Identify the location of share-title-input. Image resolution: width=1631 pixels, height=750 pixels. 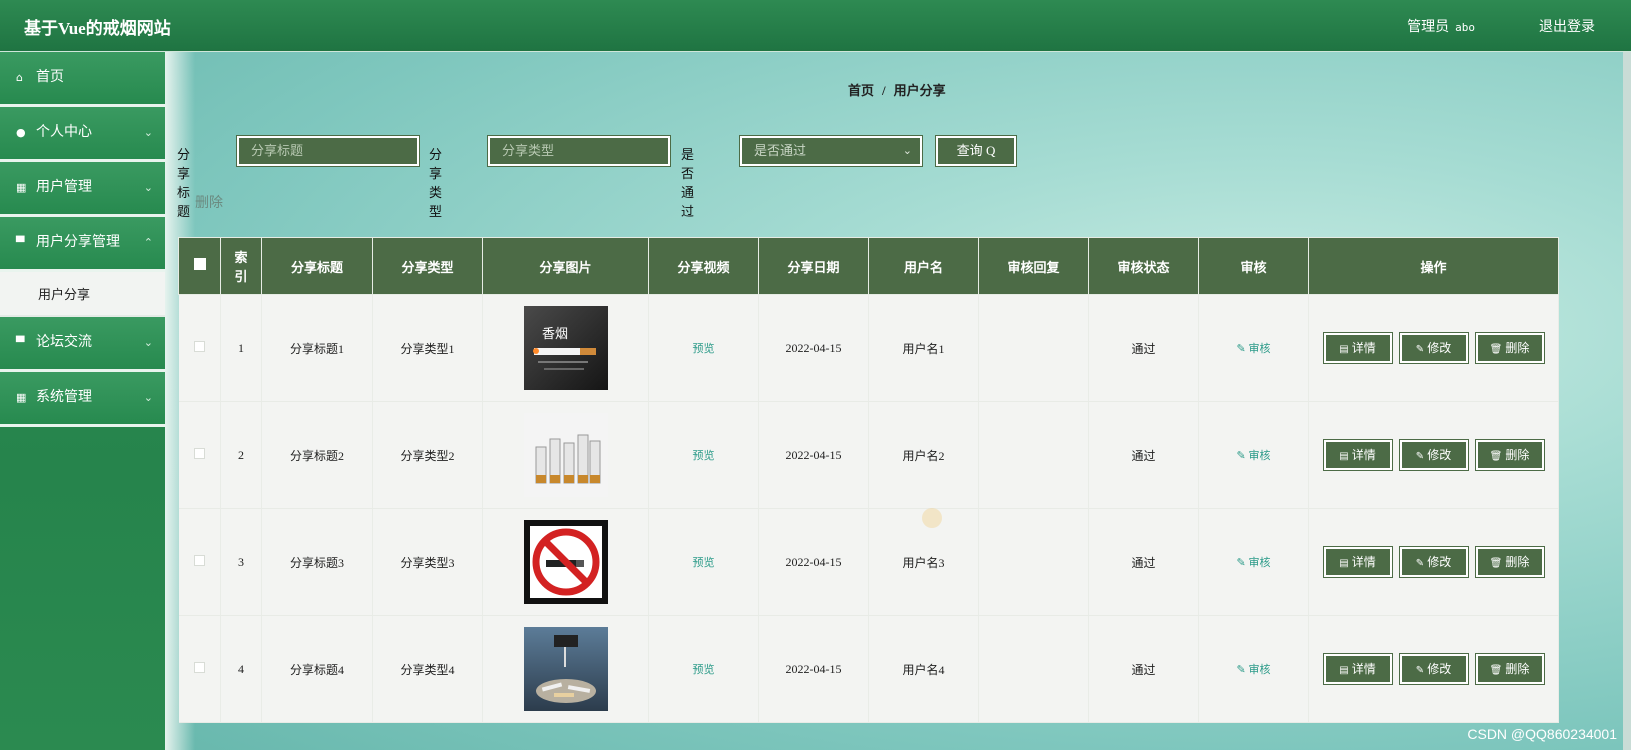
(328, 151).